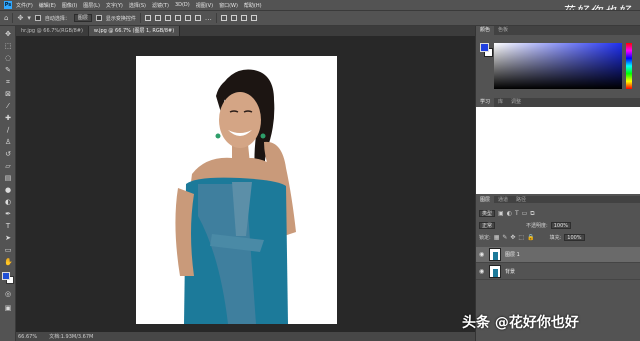  I want to click on menu-layer: 图层(L), so click(91, 5).